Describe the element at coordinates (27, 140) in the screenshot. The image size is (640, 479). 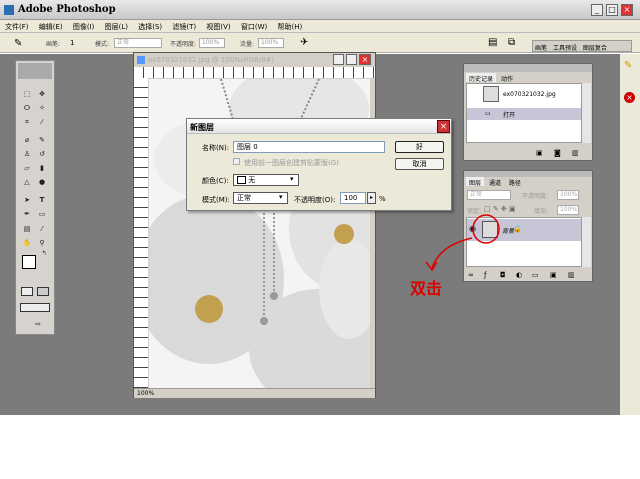
I see `healing-brush-icon: ⌀` at that location.